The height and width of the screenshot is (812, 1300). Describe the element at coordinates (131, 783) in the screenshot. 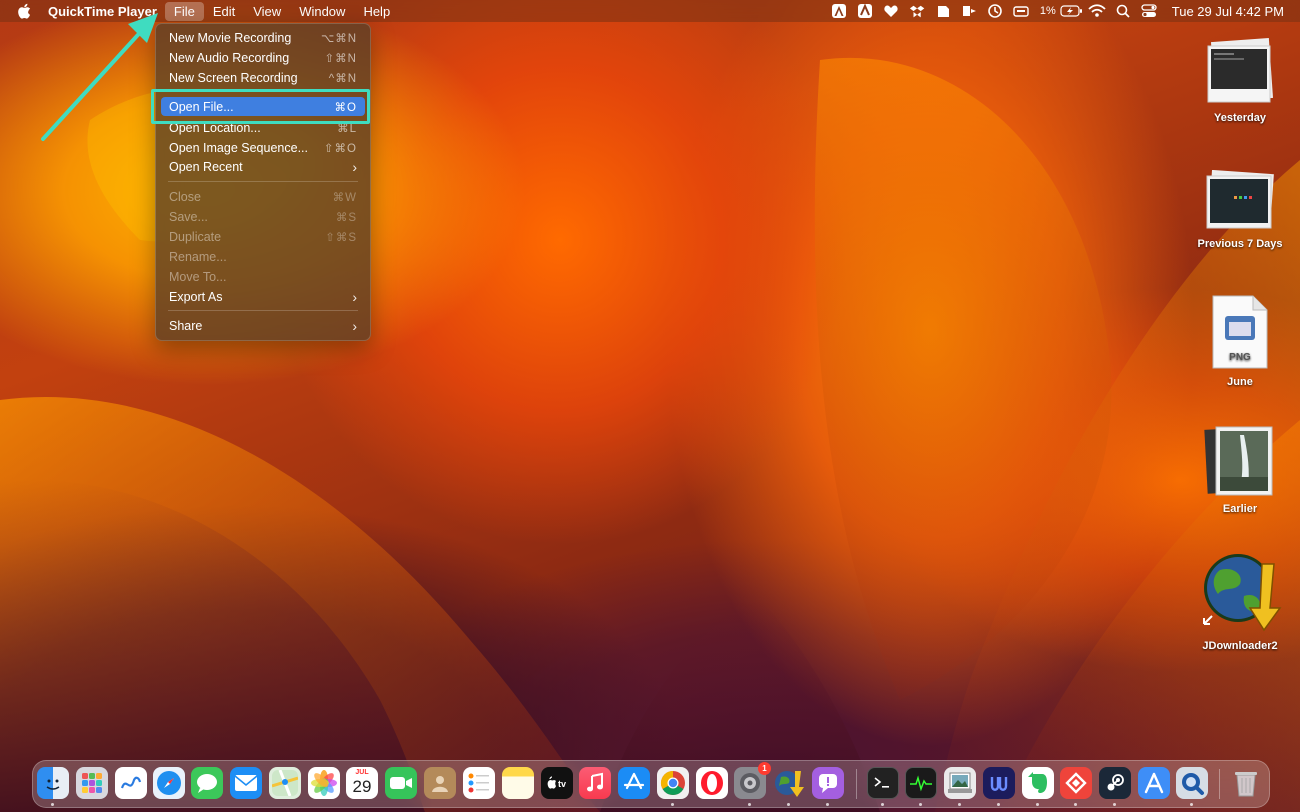

I see `freeform-icon` at that location.